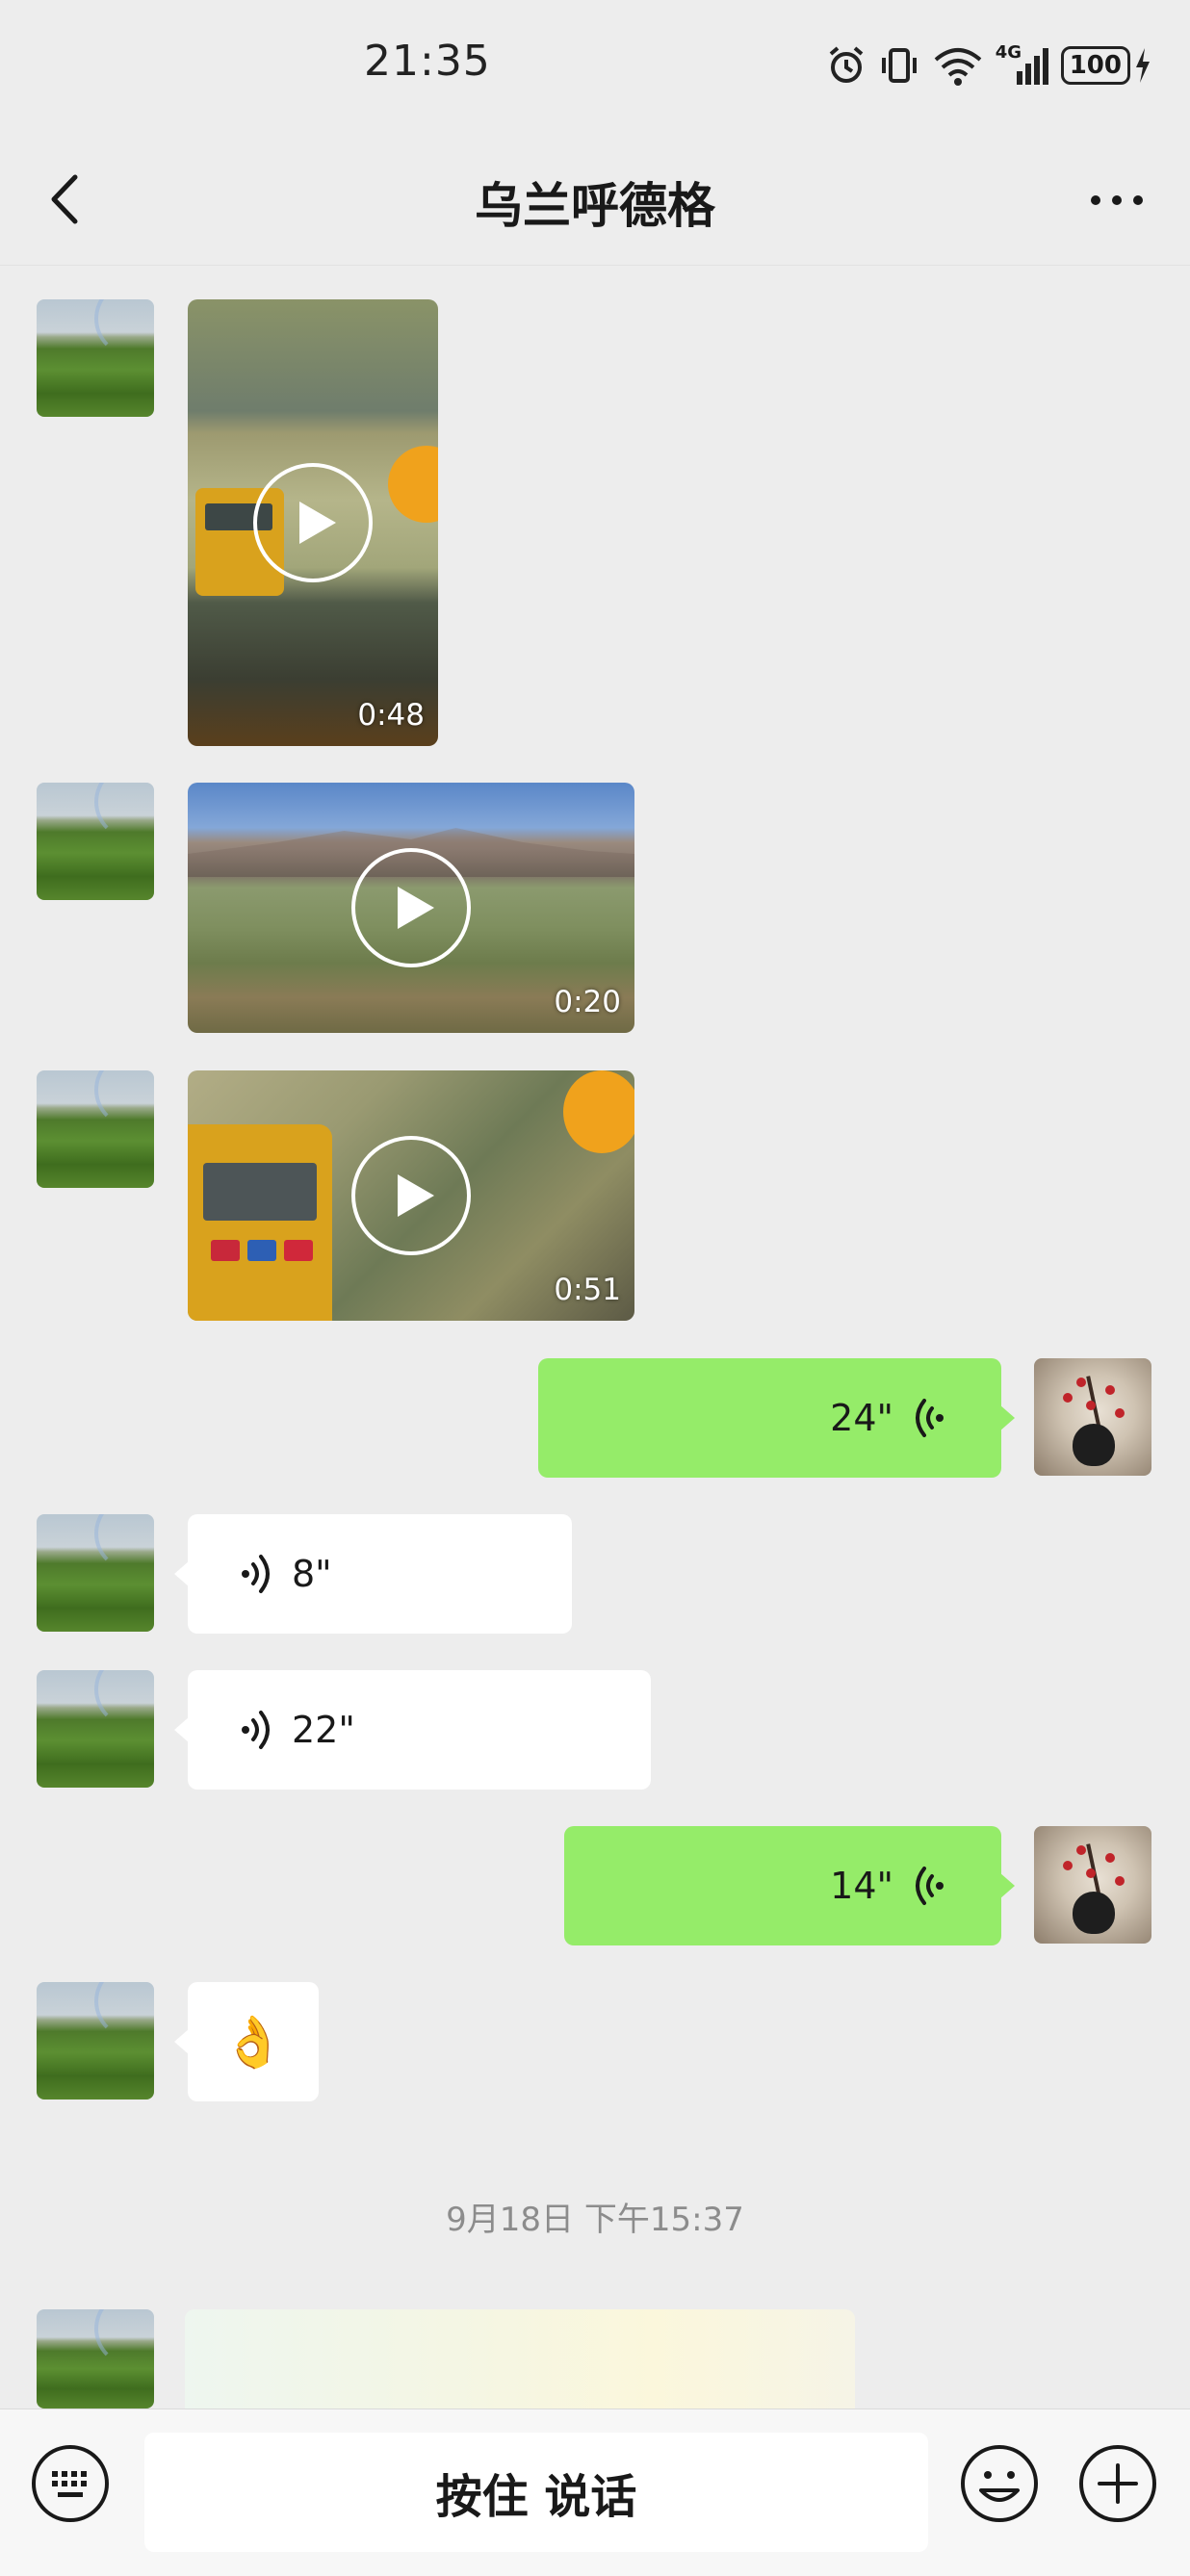 The width and height of the screenshot is (1190, 2576). What do you see at coordinates (373, 1574) in the screenshot?
I see `voice-message: 8"` at bounding box center [373, 1574].